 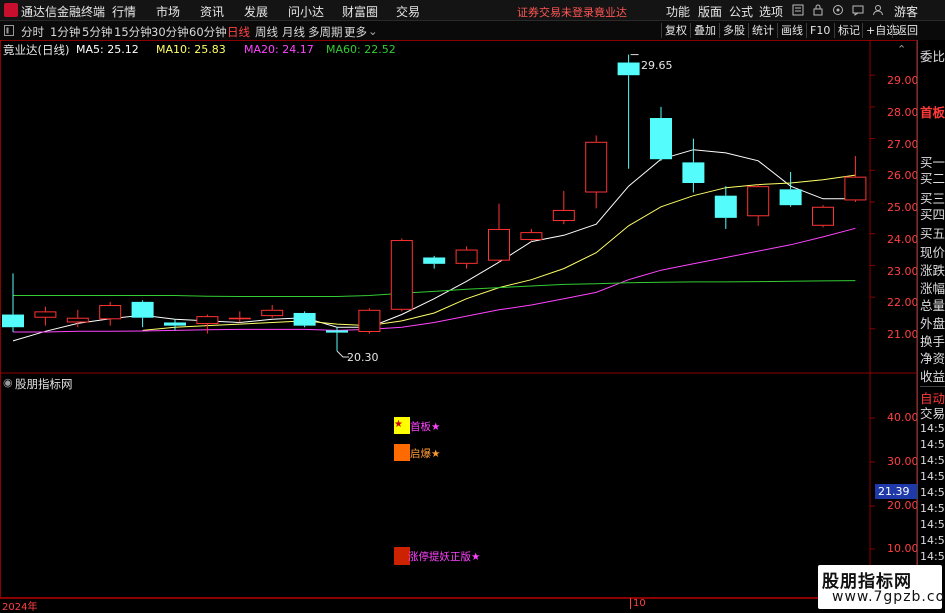 I want to click on chevron-up-icon: ⌃, so click(x=901, y=49).